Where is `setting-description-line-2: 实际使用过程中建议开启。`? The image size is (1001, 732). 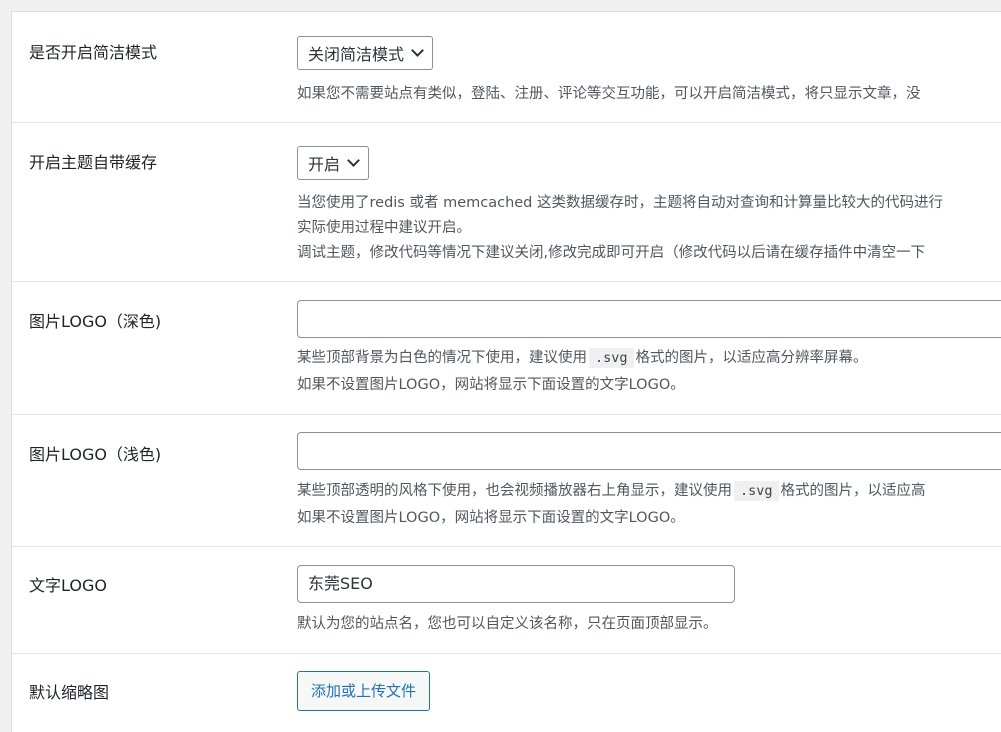 setting-description-line-2: 实际使用过程中建议开启。 is located at coordinates (384, 228).